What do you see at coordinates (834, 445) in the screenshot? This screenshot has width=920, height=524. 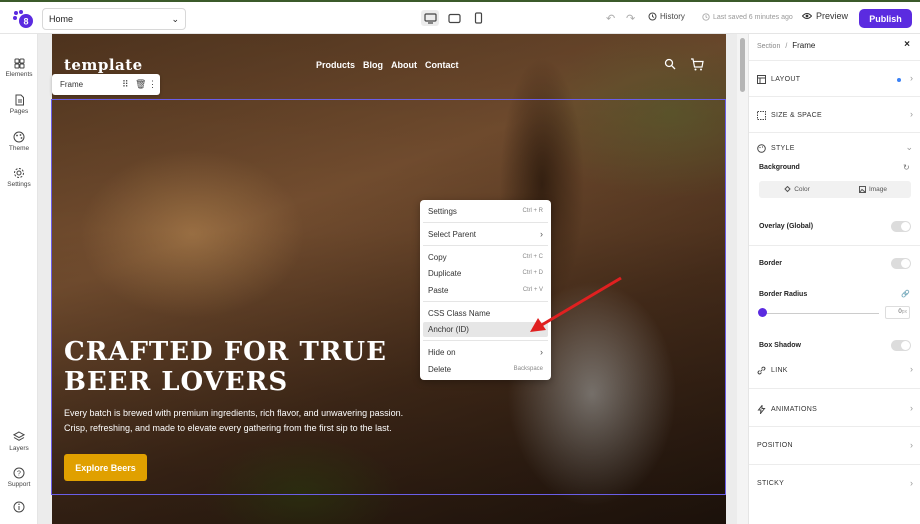 I see `section-position: POSITION ›` at bounding box center [834, 445].